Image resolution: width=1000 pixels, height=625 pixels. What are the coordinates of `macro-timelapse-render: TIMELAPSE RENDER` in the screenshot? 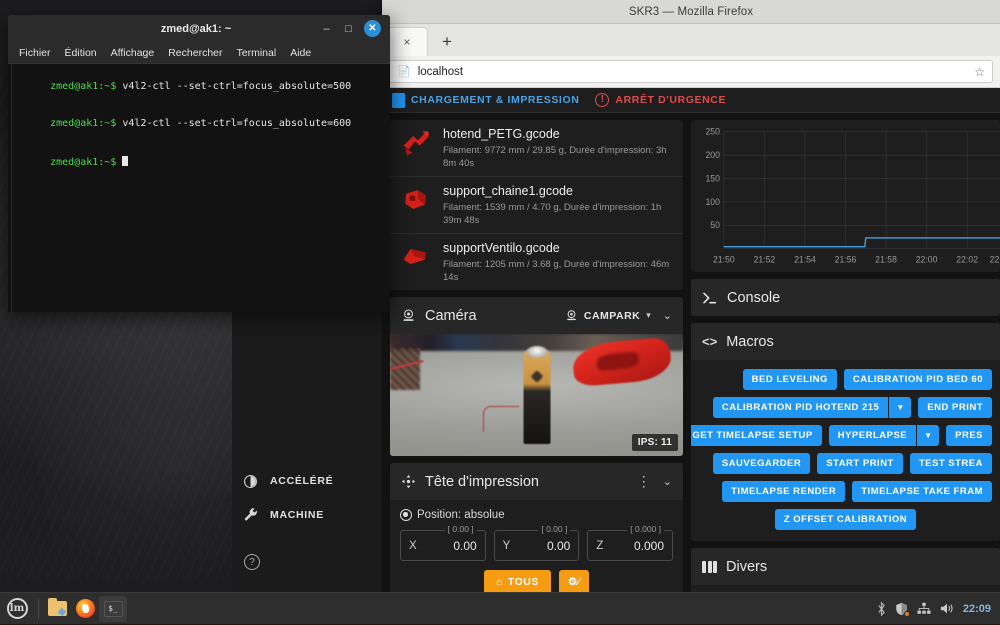 It's located at (783, 491).